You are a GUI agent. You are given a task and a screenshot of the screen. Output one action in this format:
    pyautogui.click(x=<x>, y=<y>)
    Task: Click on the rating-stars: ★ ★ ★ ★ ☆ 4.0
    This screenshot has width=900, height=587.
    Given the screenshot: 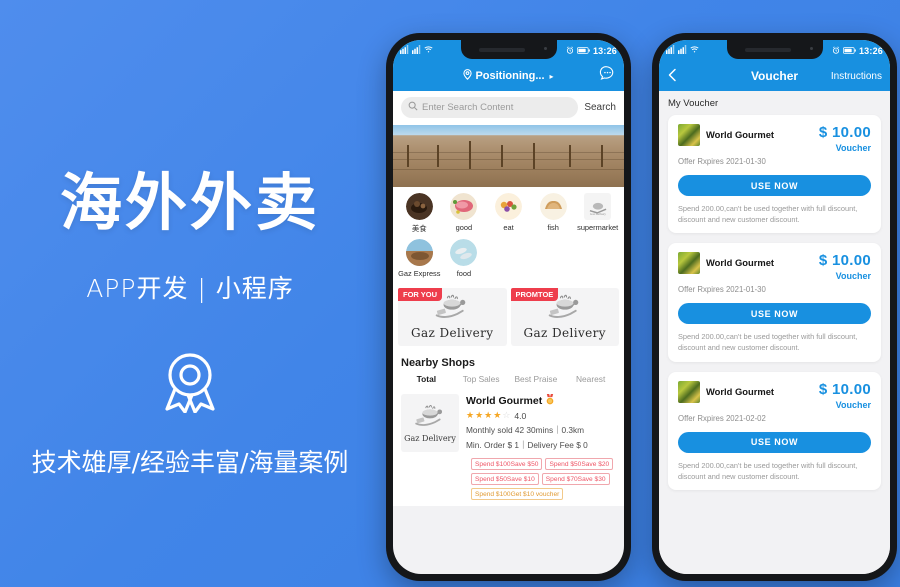 What is the action you would take?
    pyautogui.click(x=541, y=415)
    